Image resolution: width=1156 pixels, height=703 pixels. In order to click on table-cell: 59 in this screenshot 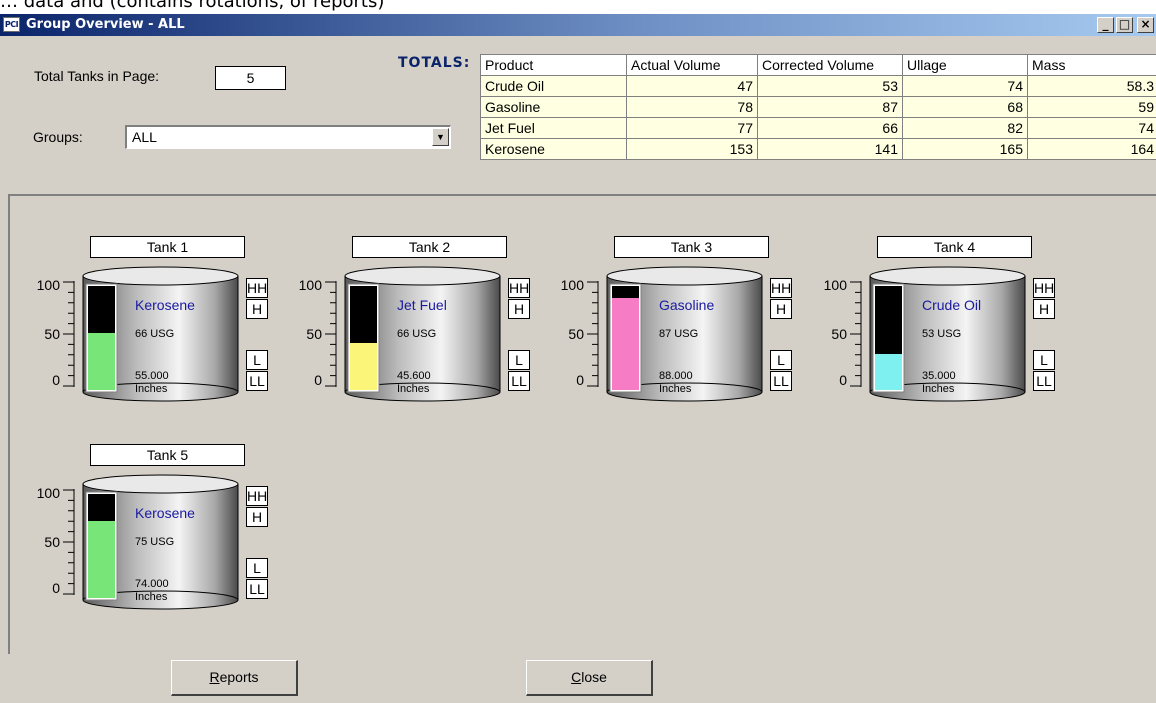, I will do `click(1092, 107)`.